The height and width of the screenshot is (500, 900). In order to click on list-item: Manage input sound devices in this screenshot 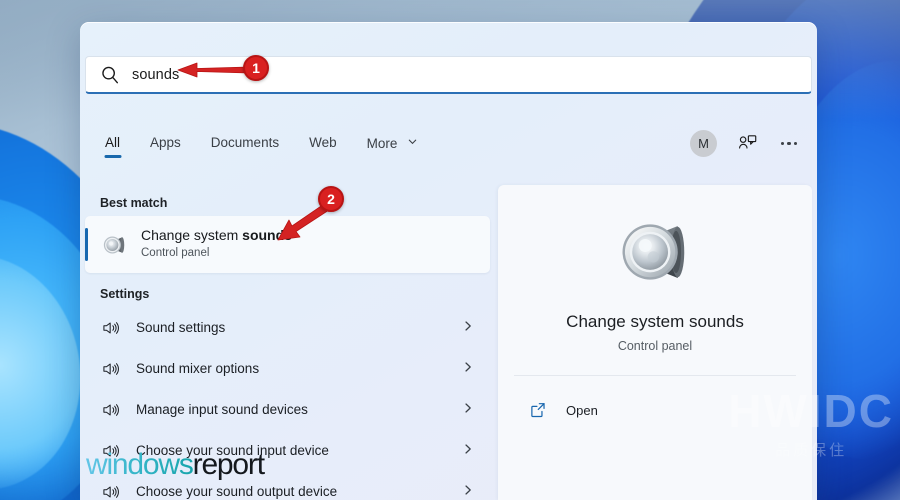, I will do `click(287, 409)`.